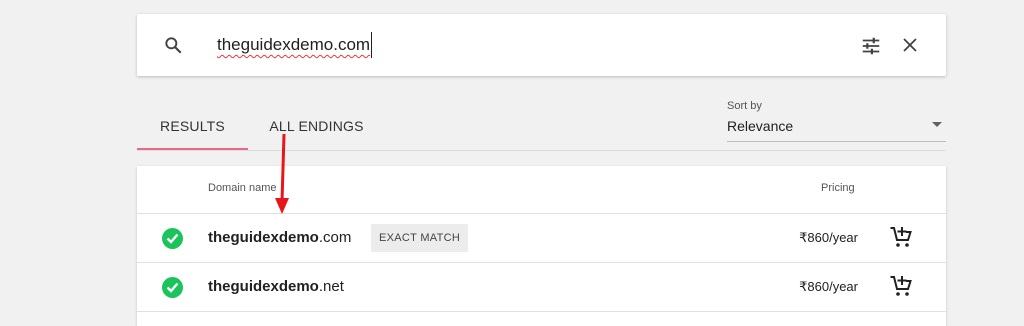 The width and height of the screenshot is (1024, 326). I want to click on tune-icon, so click(871, 46).